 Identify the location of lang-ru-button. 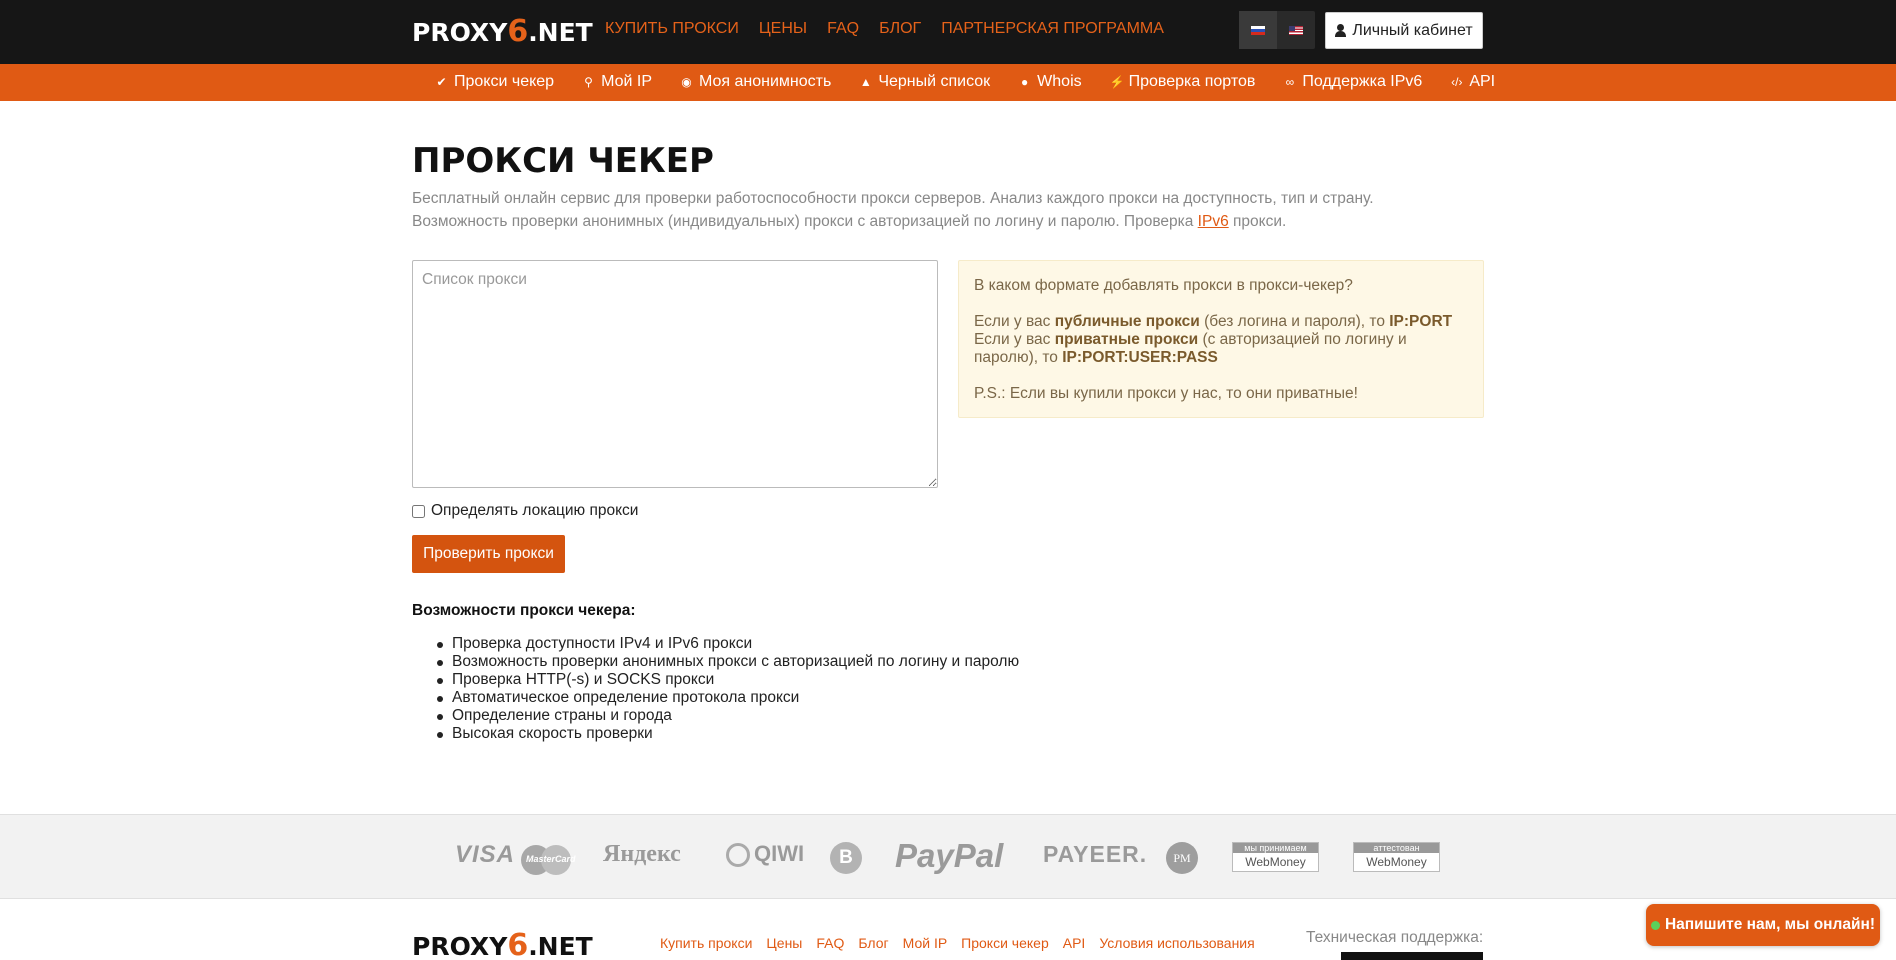
(1258, 30).